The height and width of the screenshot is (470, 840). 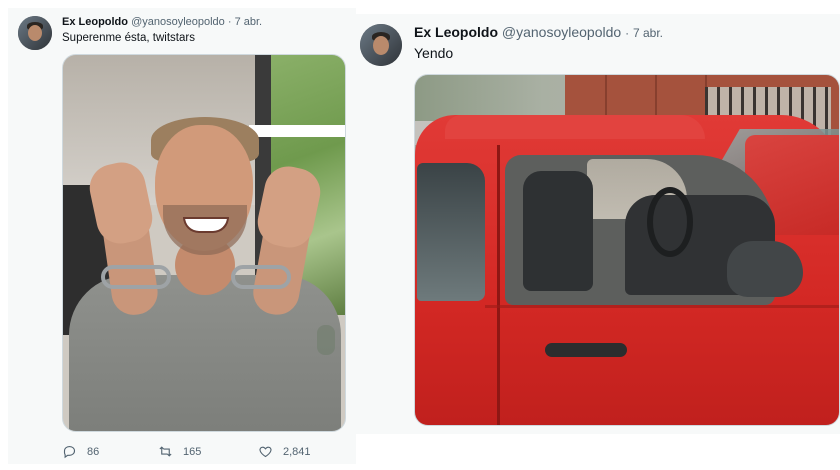 What do you see at coordinates (207, 454) in the screenshot?
I see `tweet-actions: 86 165 2,841` at bounding box center [207, 454].